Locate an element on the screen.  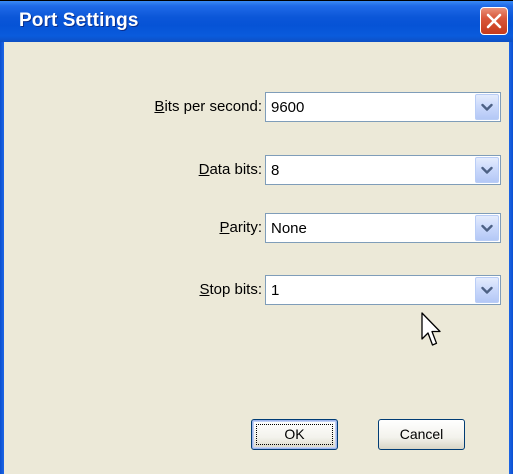
accelerator-key: D is located at coordinates (204, 169).